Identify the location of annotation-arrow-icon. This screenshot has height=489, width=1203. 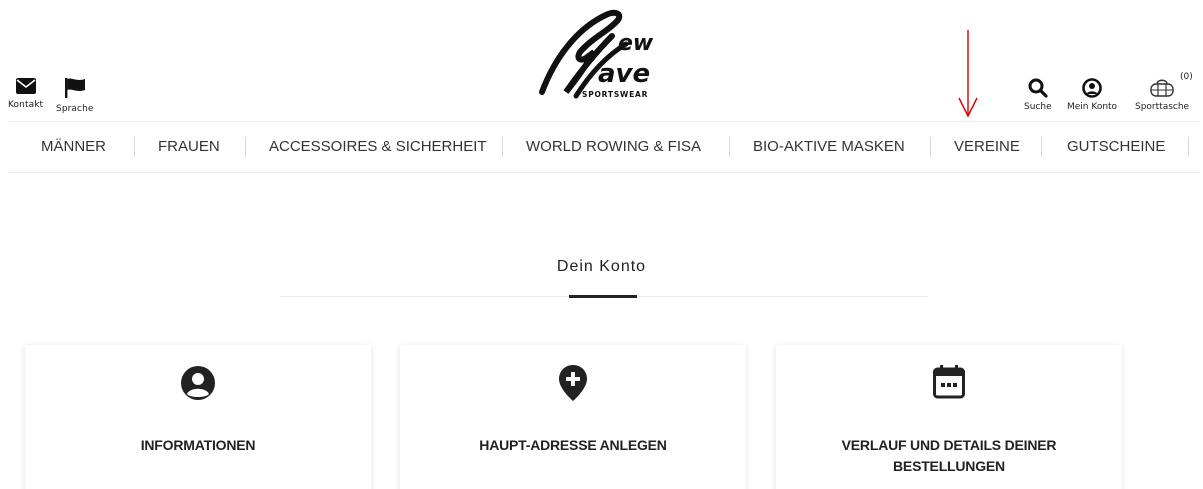
(968, 74).